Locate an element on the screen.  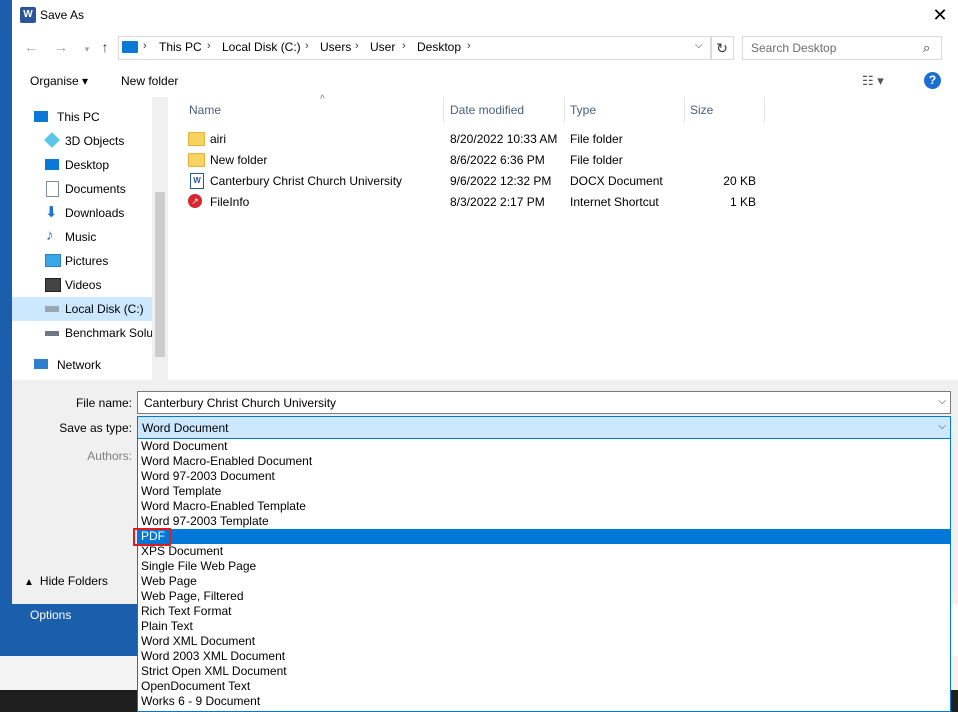
close-button: ✕ is located at coordinates (940, 15).